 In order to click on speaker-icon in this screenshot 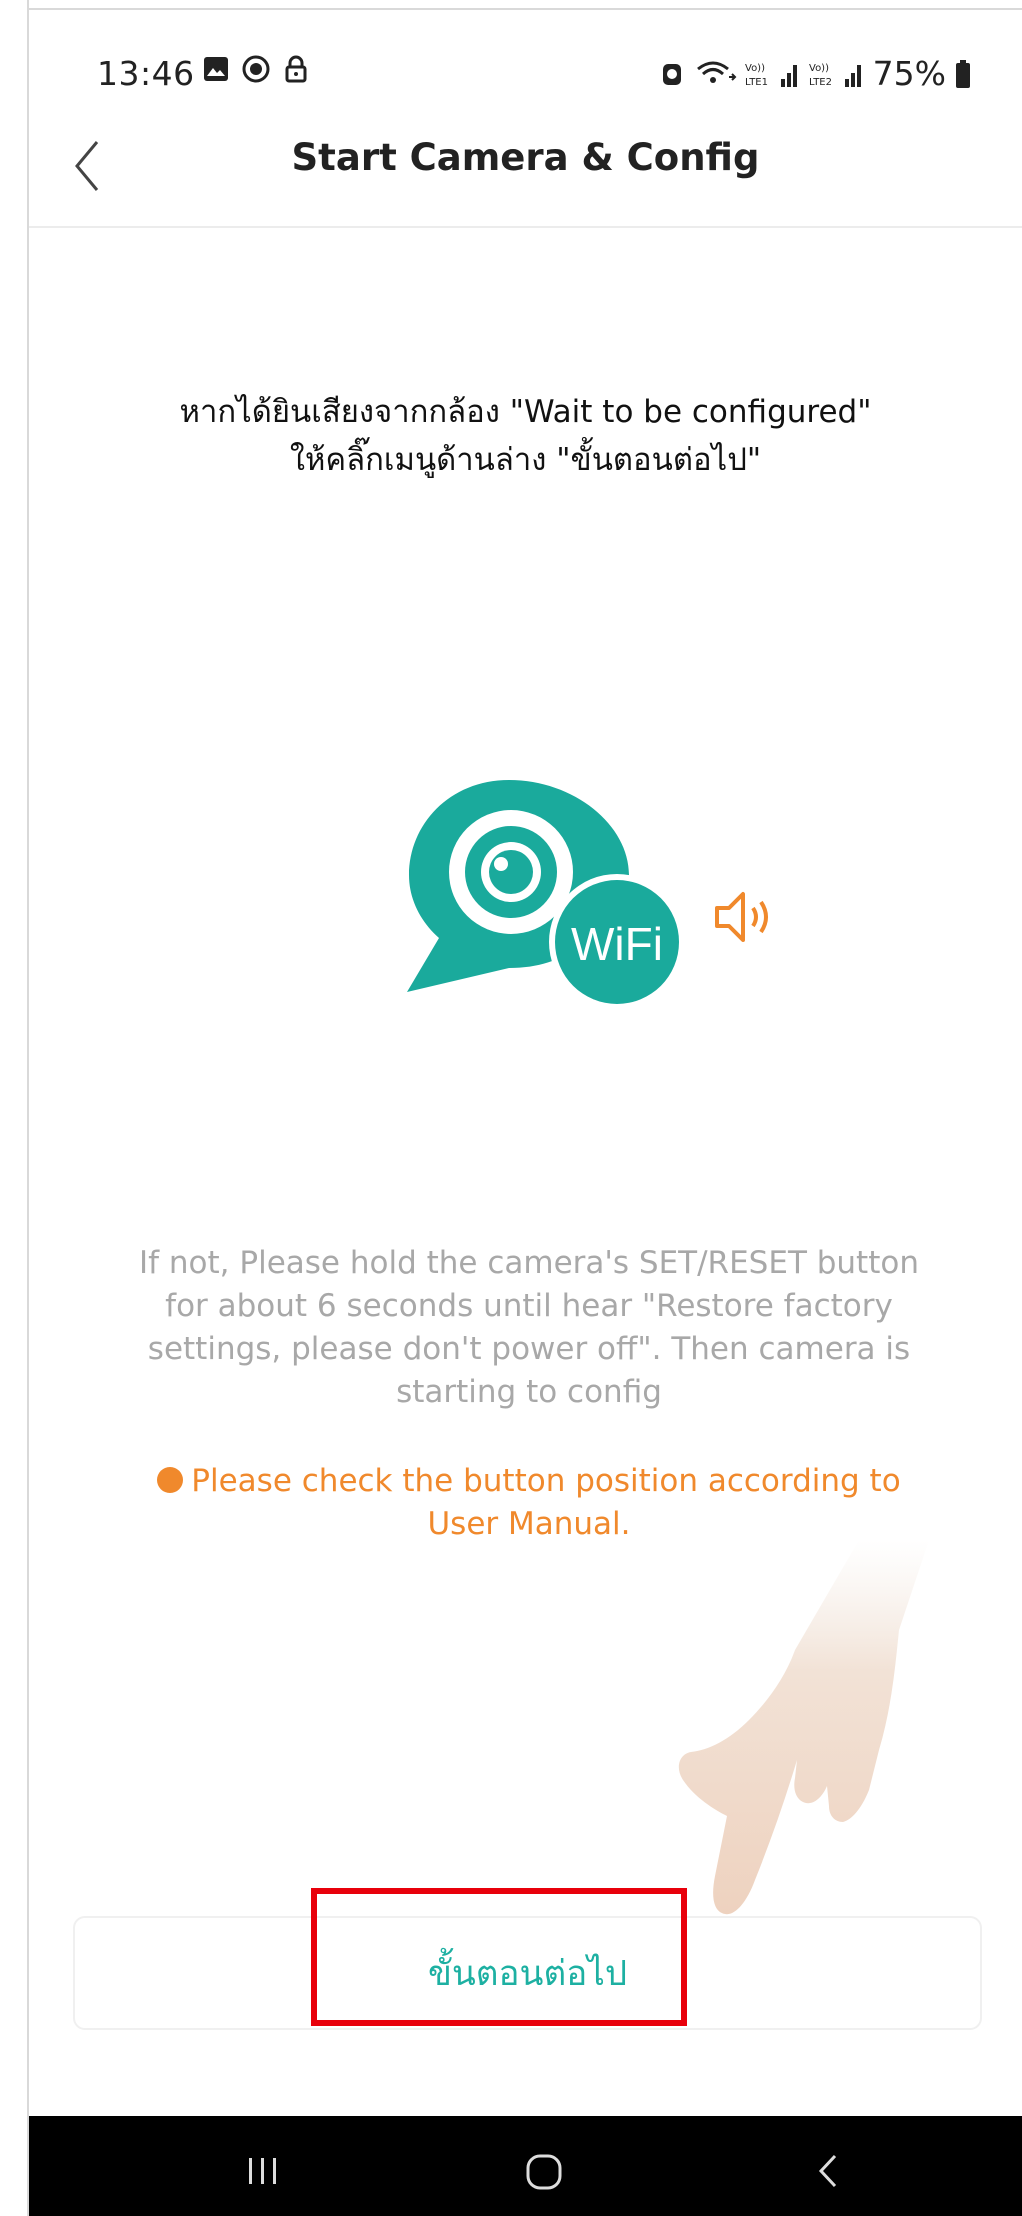, I will do `click(741, 917)`.